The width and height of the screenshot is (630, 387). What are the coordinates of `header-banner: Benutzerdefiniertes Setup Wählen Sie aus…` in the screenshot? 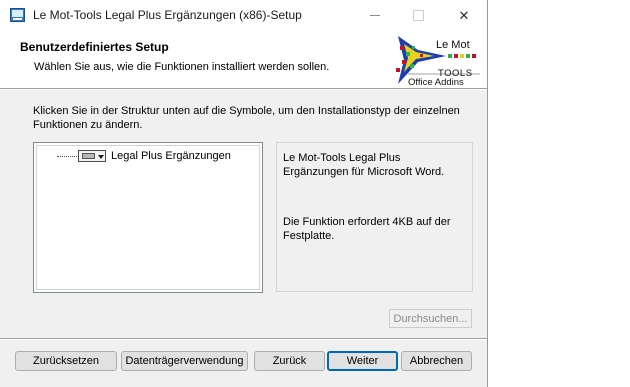 It's located at (243, 59).